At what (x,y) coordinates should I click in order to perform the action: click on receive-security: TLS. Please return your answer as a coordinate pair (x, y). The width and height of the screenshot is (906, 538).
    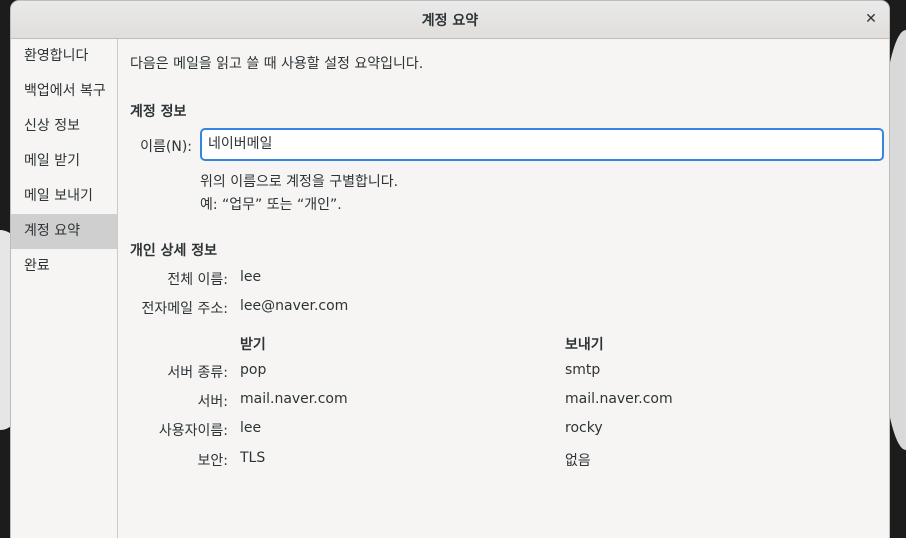
    Looking at the image, I should click on (253, 458).